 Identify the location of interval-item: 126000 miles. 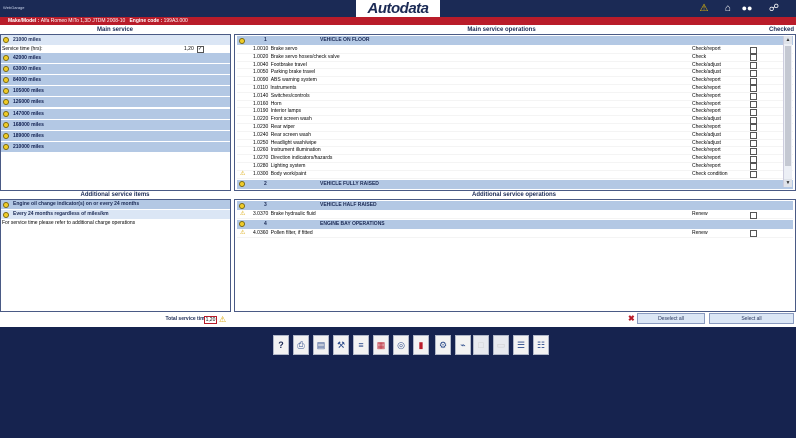
(115, 102).